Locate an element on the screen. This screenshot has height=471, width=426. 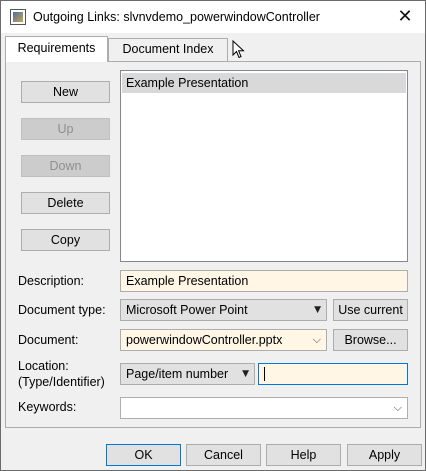
cancel-button: Cancel is located at coordinates (223, 455).